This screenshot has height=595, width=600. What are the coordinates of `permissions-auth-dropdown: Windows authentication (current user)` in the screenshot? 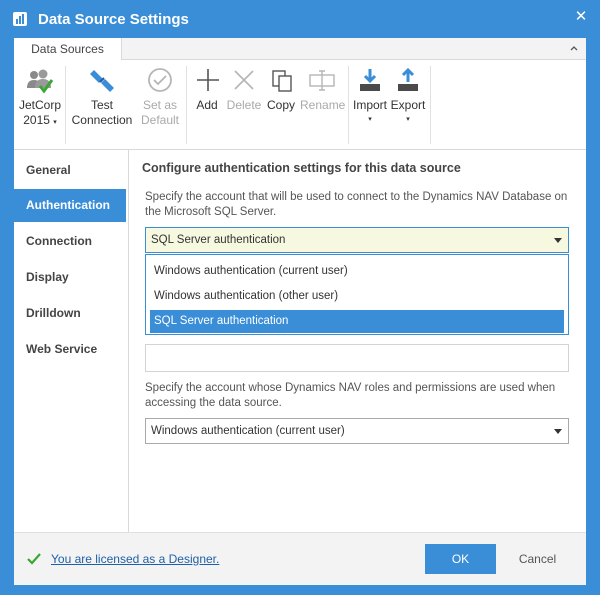 It's located at (357, 431).